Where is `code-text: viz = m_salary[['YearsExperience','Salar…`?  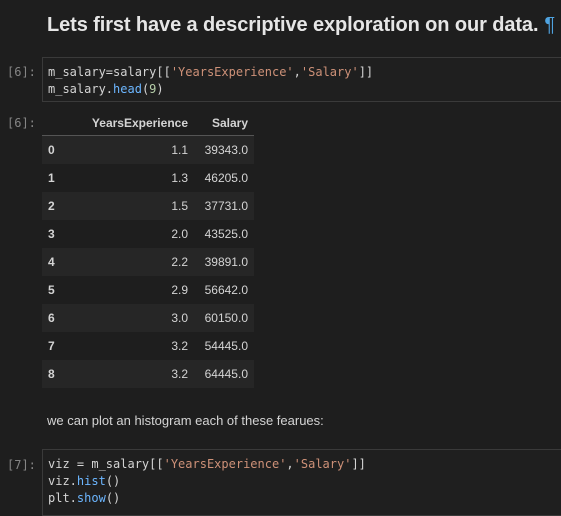 code-text: viz = m_salary[['YearsExperience','Salar… is located at coordinates (207, 464).